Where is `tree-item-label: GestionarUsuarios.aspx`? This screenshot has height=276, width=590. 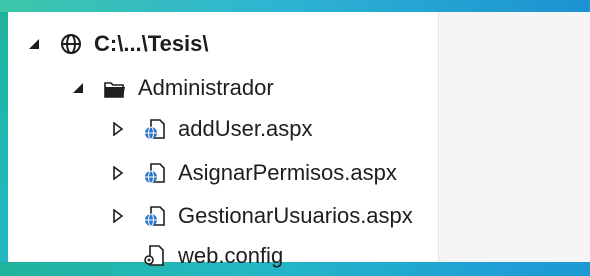 tree-item-label: GestionarUsuarios.aspx is located at coordinates (295, 215).